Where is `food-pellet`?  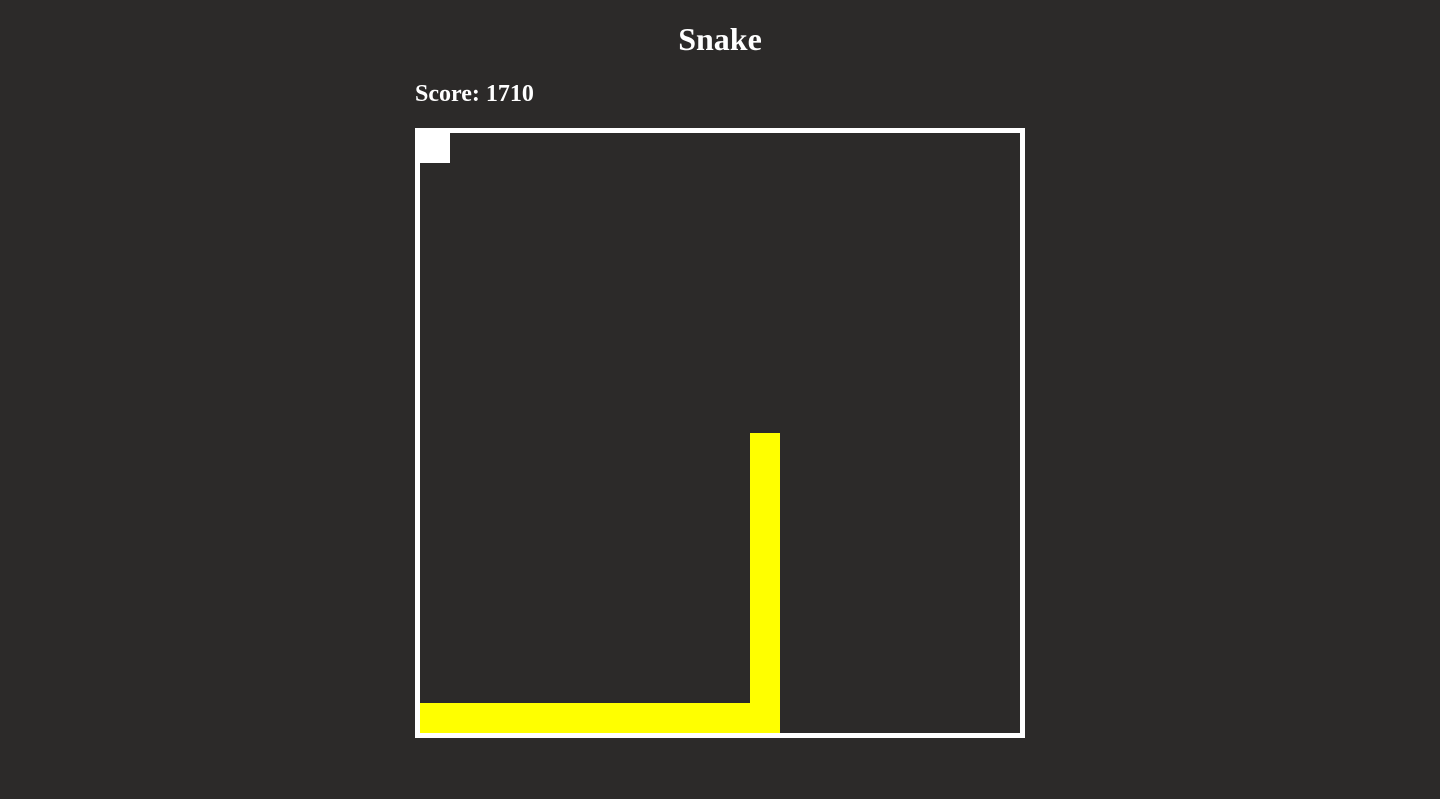 food-pellet is located at coordinates (435, 148).